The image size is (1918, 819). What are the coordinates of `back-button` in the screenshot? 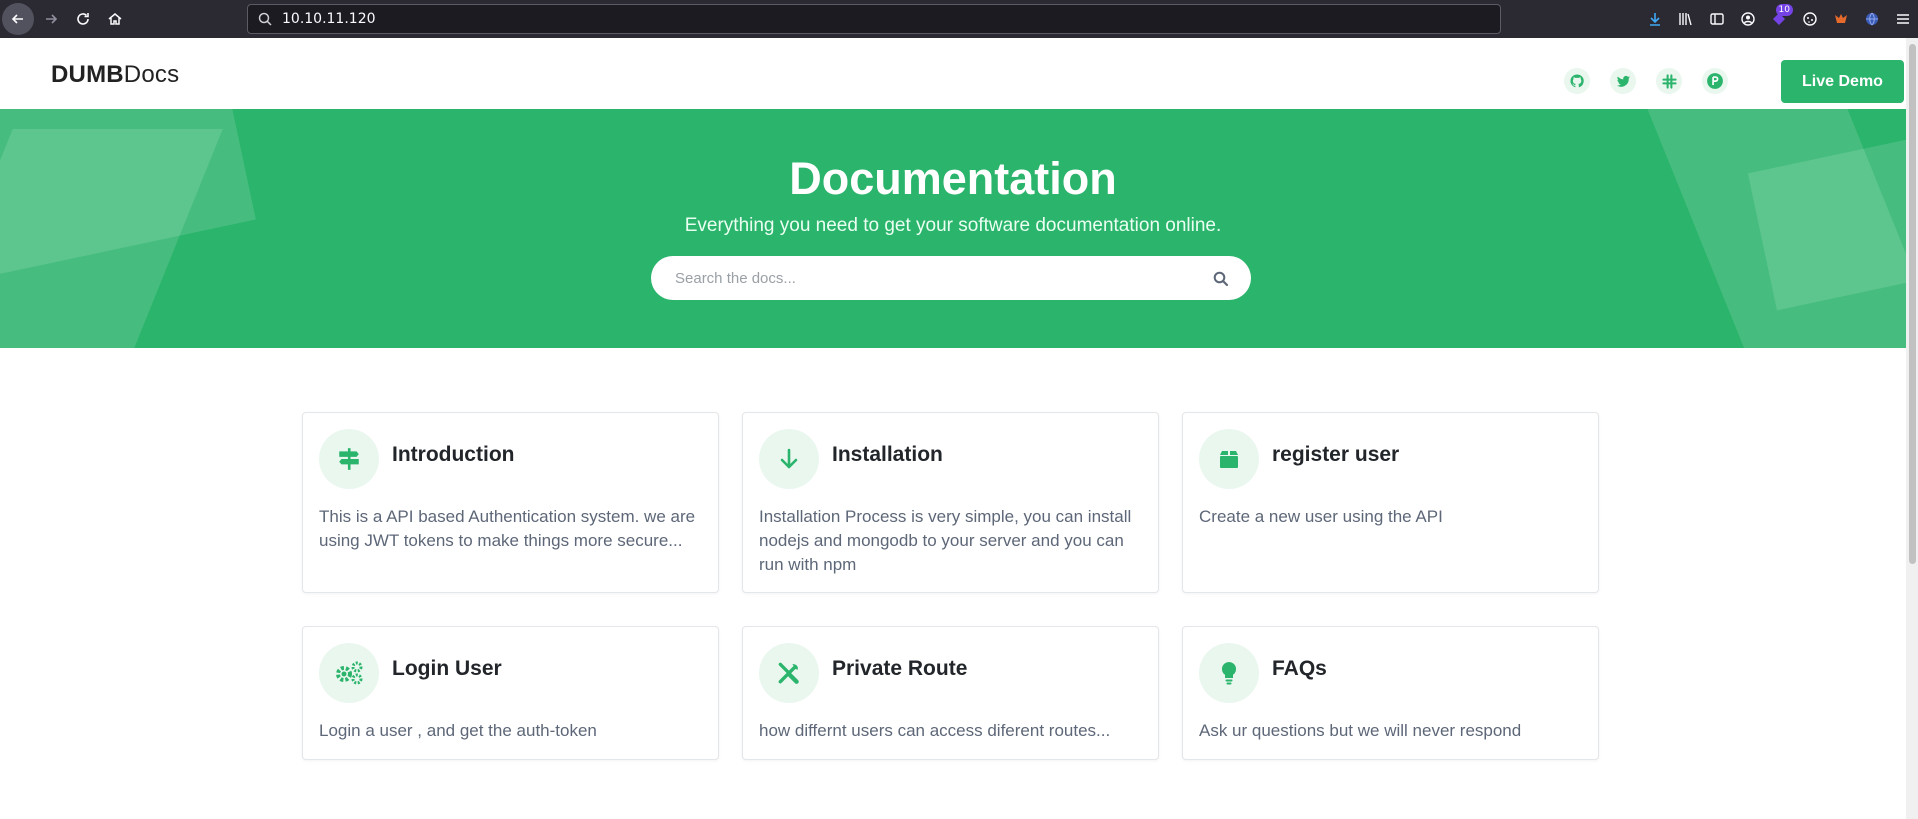 It's located at (18, 19).